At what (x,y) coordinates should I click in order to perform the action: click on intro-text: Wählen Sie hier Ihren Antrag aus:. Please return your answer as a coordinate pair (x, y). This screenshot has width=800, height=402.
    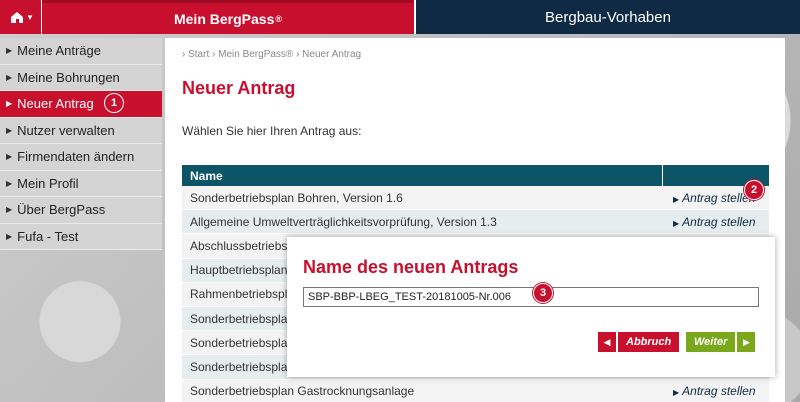
    Looking at the image, I should click on (272, 131).